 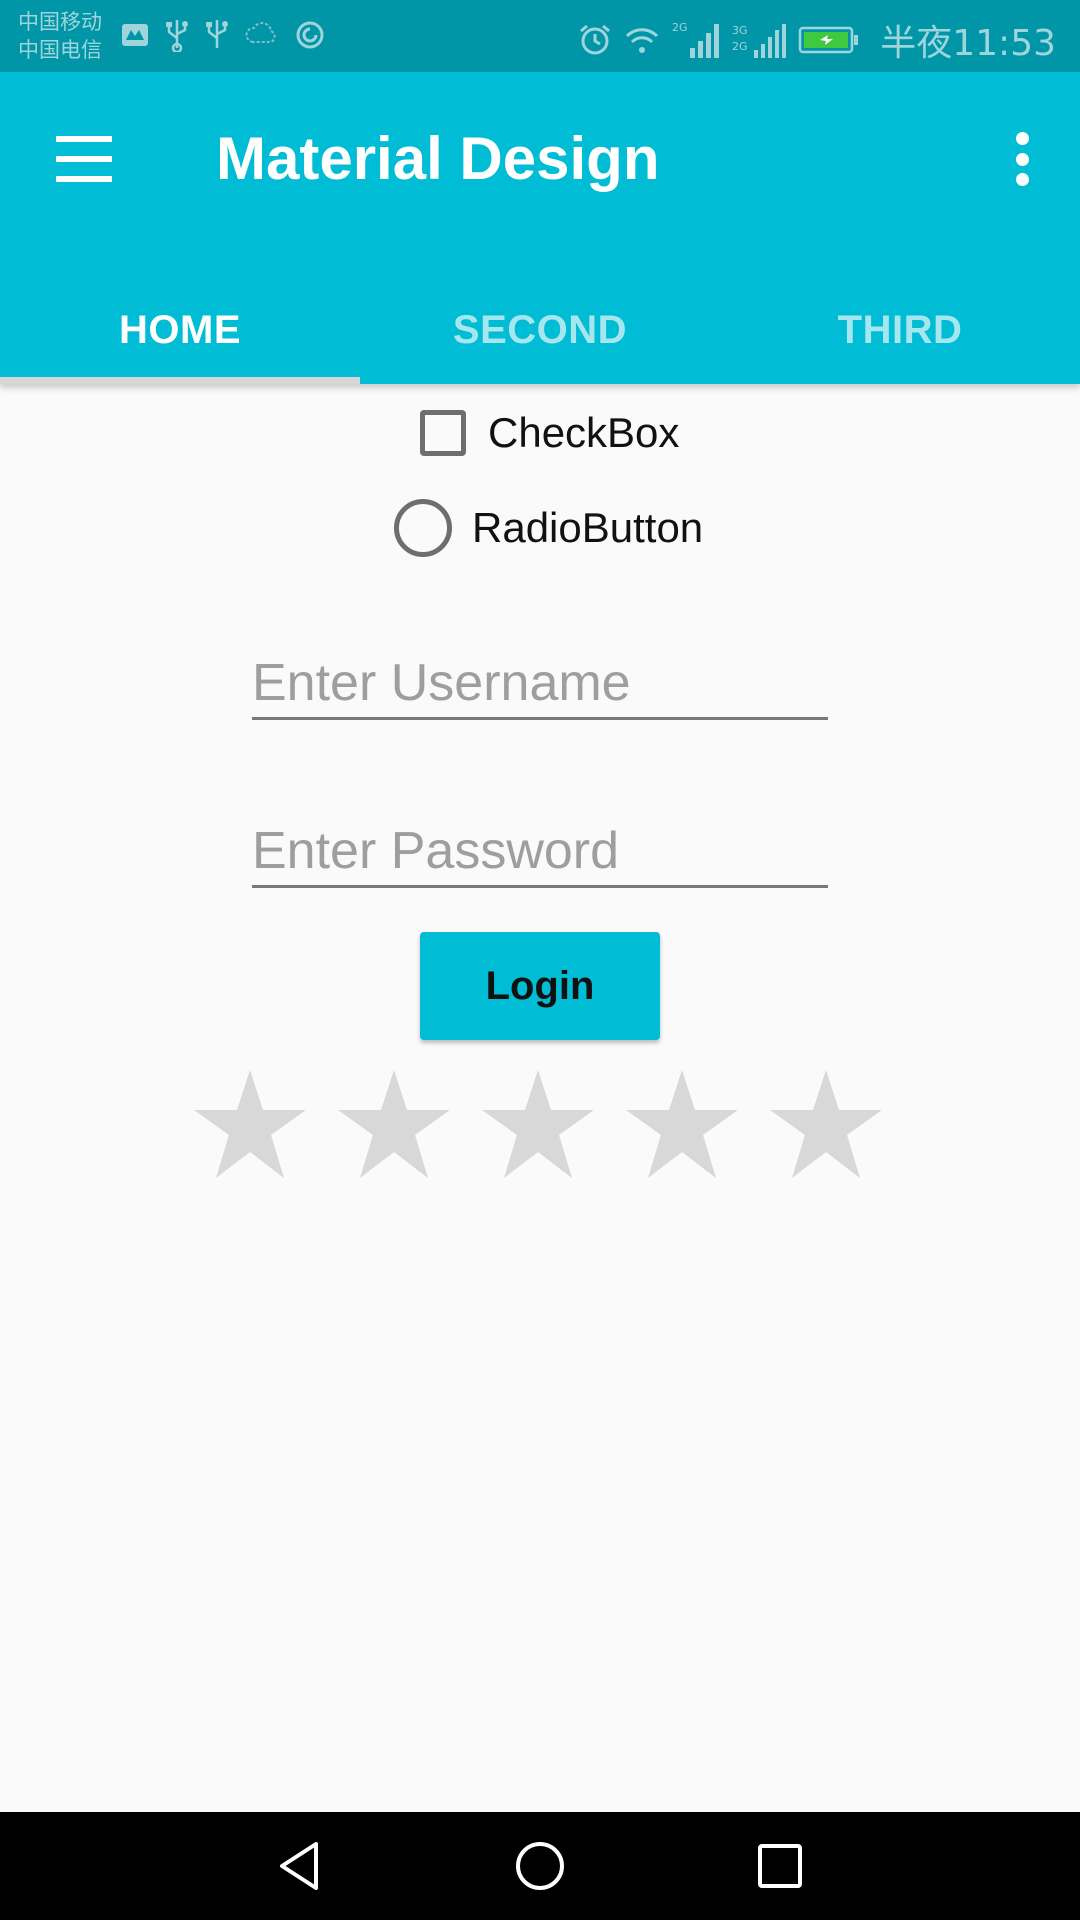 I want to click on signal-3g-icon: 3G 2G, so click(x=759, y=41).